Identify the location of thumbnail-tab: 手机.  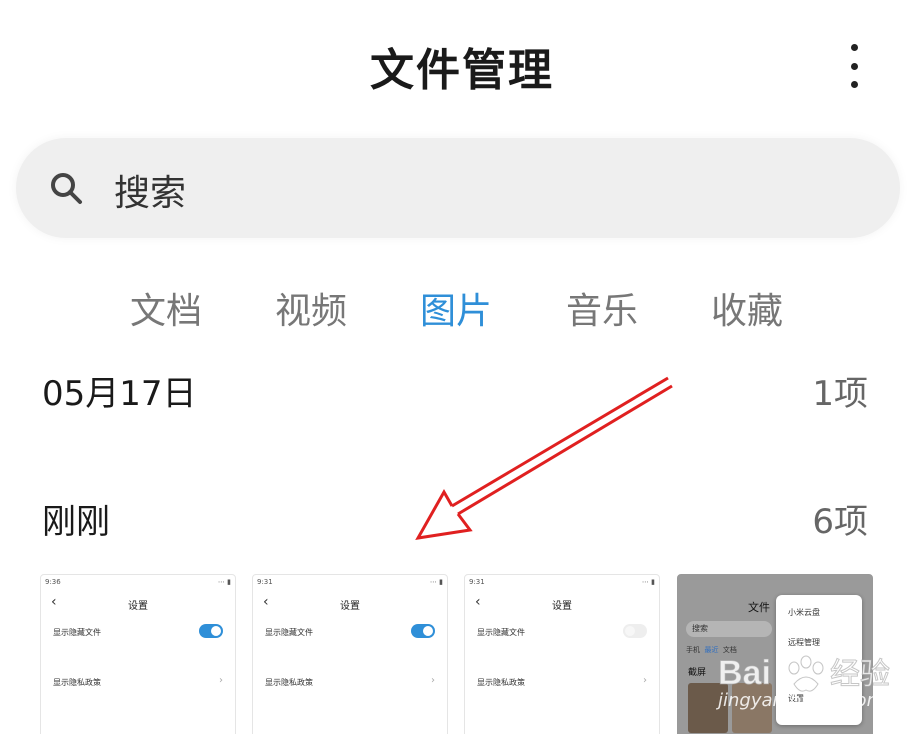
(693, 650).